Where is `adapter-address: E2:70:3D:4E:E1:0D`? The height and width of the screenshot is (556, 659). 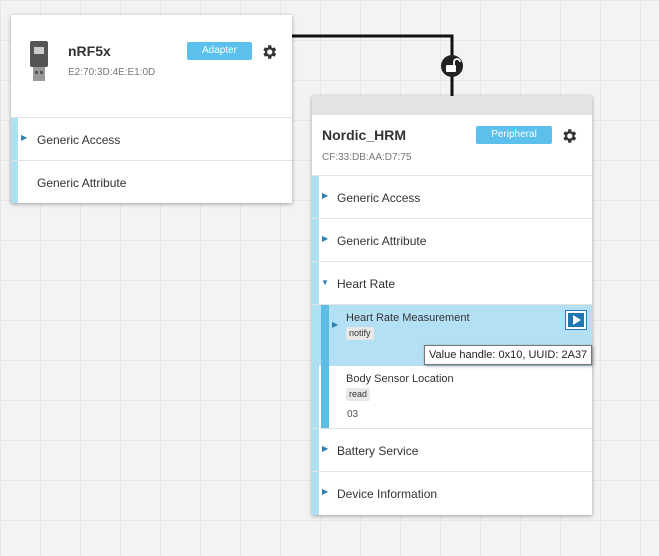 adapter-address: E2:70:3D:4E:E1:0D is located at coordinates (112, 72).